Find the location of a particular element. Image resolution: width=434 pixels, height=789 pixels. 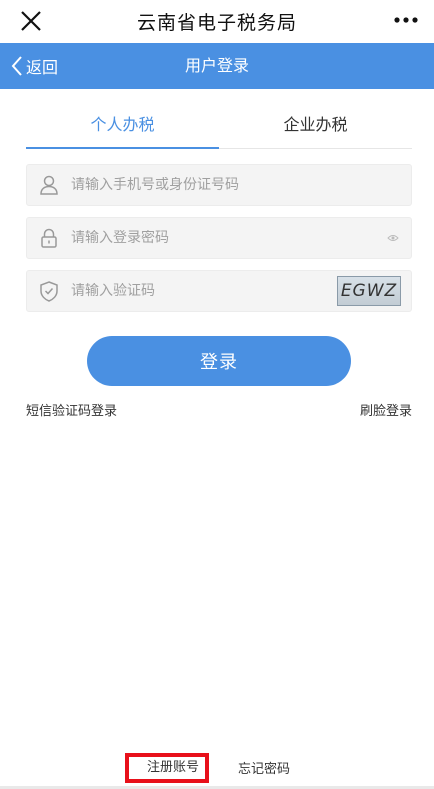

account-input is located at coordinates (196, 185).